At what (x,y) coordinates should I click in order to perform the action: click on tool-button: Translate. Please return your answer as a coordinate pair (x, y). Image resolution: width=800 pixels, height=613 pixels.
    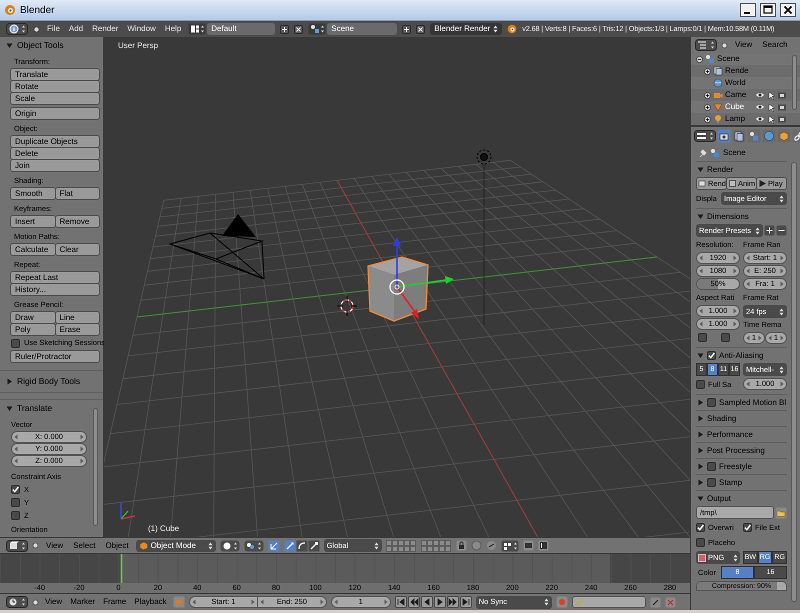
    Looking at the image, I should click on (55, 74).